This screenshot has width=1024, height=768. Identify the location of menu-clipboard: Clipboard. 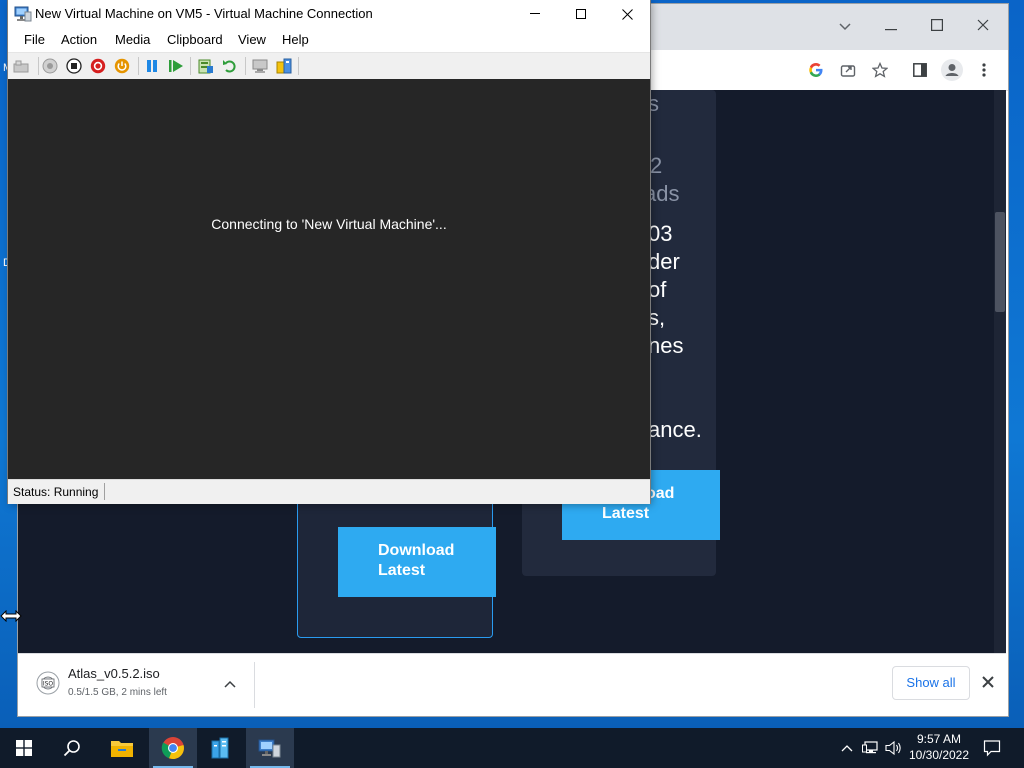
(195, 39).